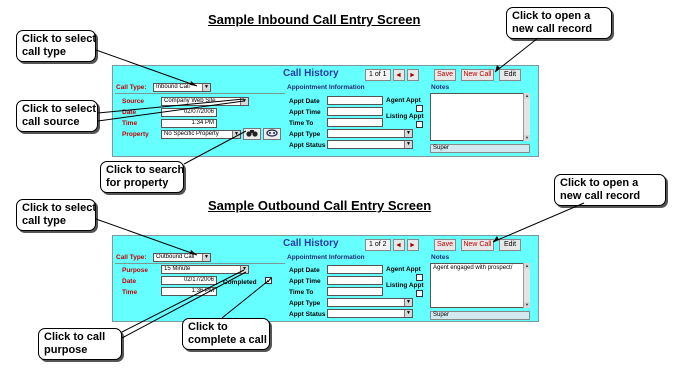 The image size is (674, 368). Describe the element at coordinates (177, 269) in the screenshot. I see `purpose-value: 15 Minute` at that location.